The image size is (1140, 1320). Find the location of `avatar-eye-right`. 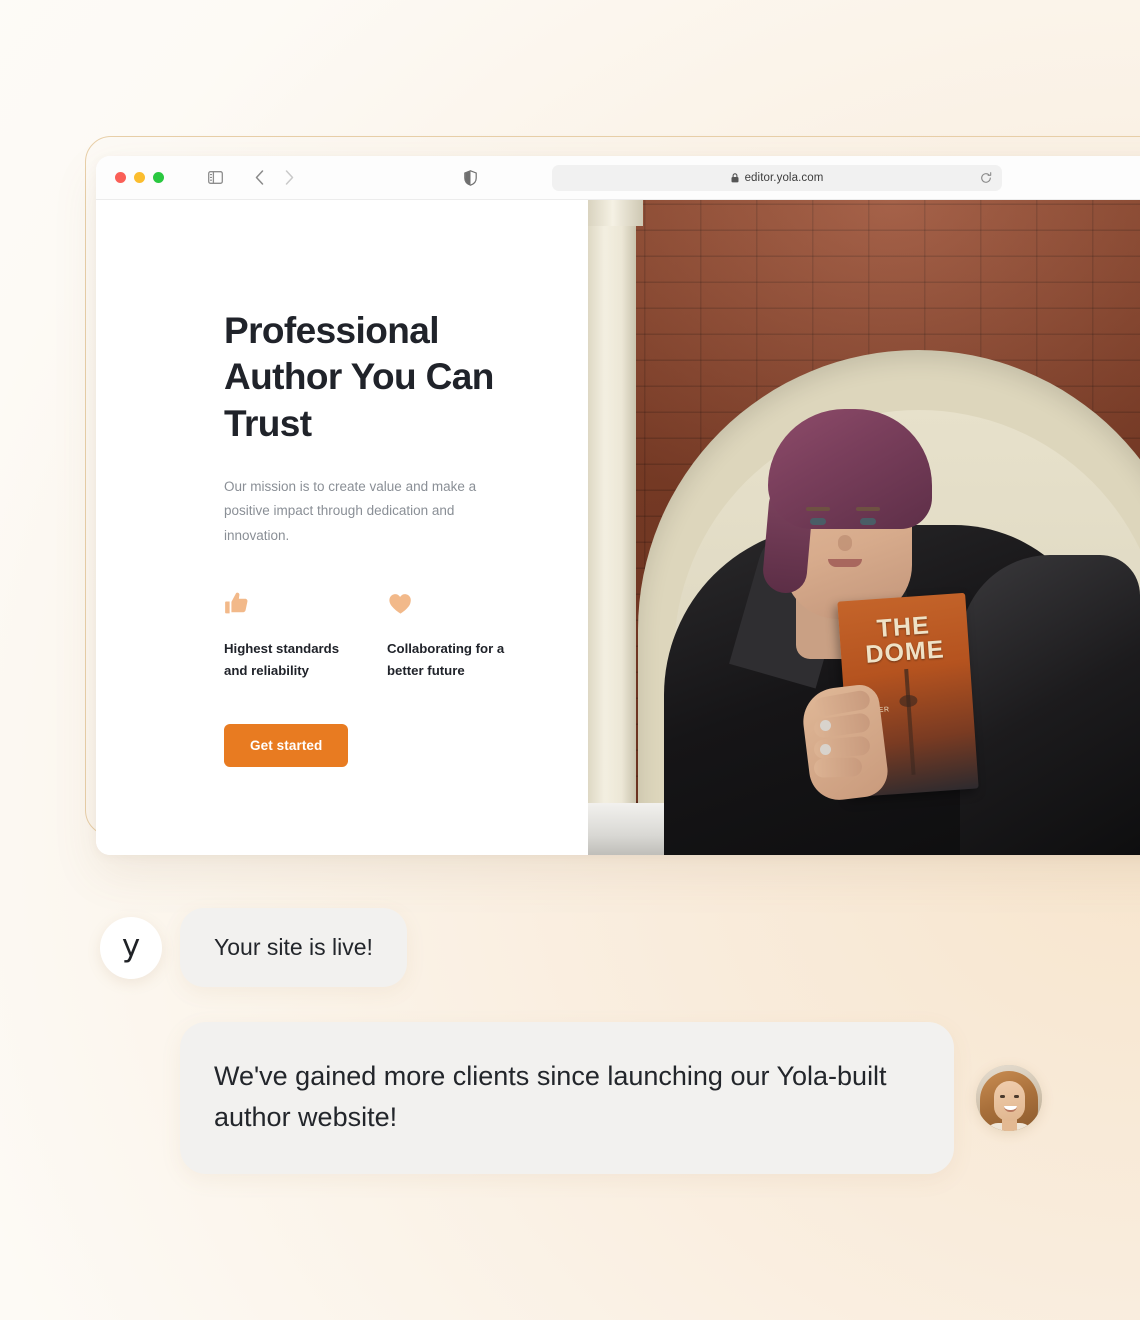

avatar-eye-right is located at coordinates (1016, 1097).